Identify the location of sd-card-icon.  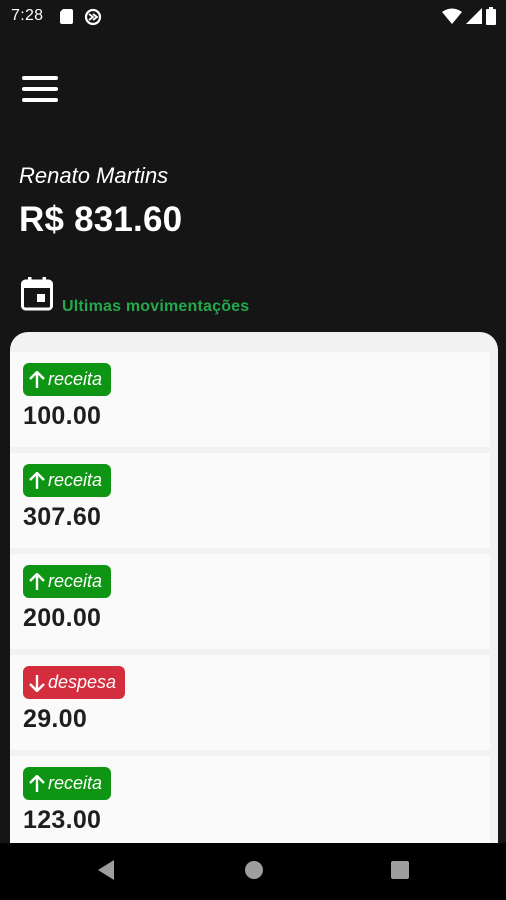
(66, 19).